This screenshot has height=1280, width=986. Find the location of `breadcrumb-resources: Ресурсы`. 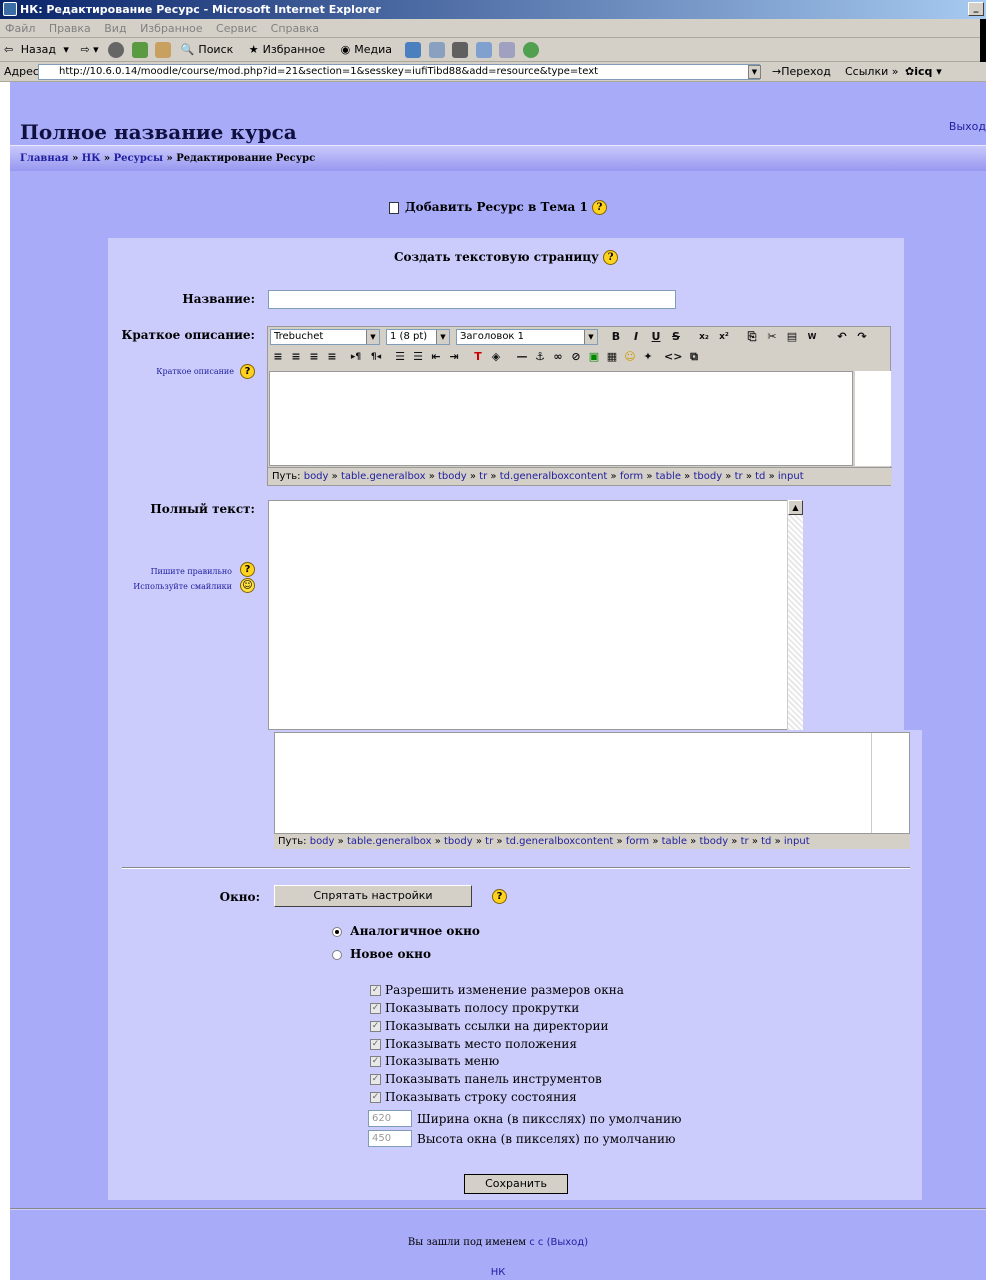

breadcrumb-resources: Ресурсы is located at coordinates (138, 158).